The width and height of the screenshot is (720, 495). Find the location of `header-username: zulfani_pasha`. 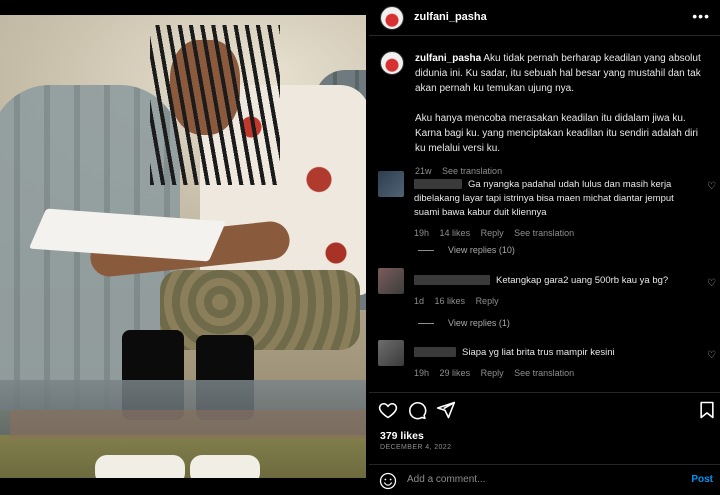

header-username: zulfani_pasha is located at coordinates (450, 17).